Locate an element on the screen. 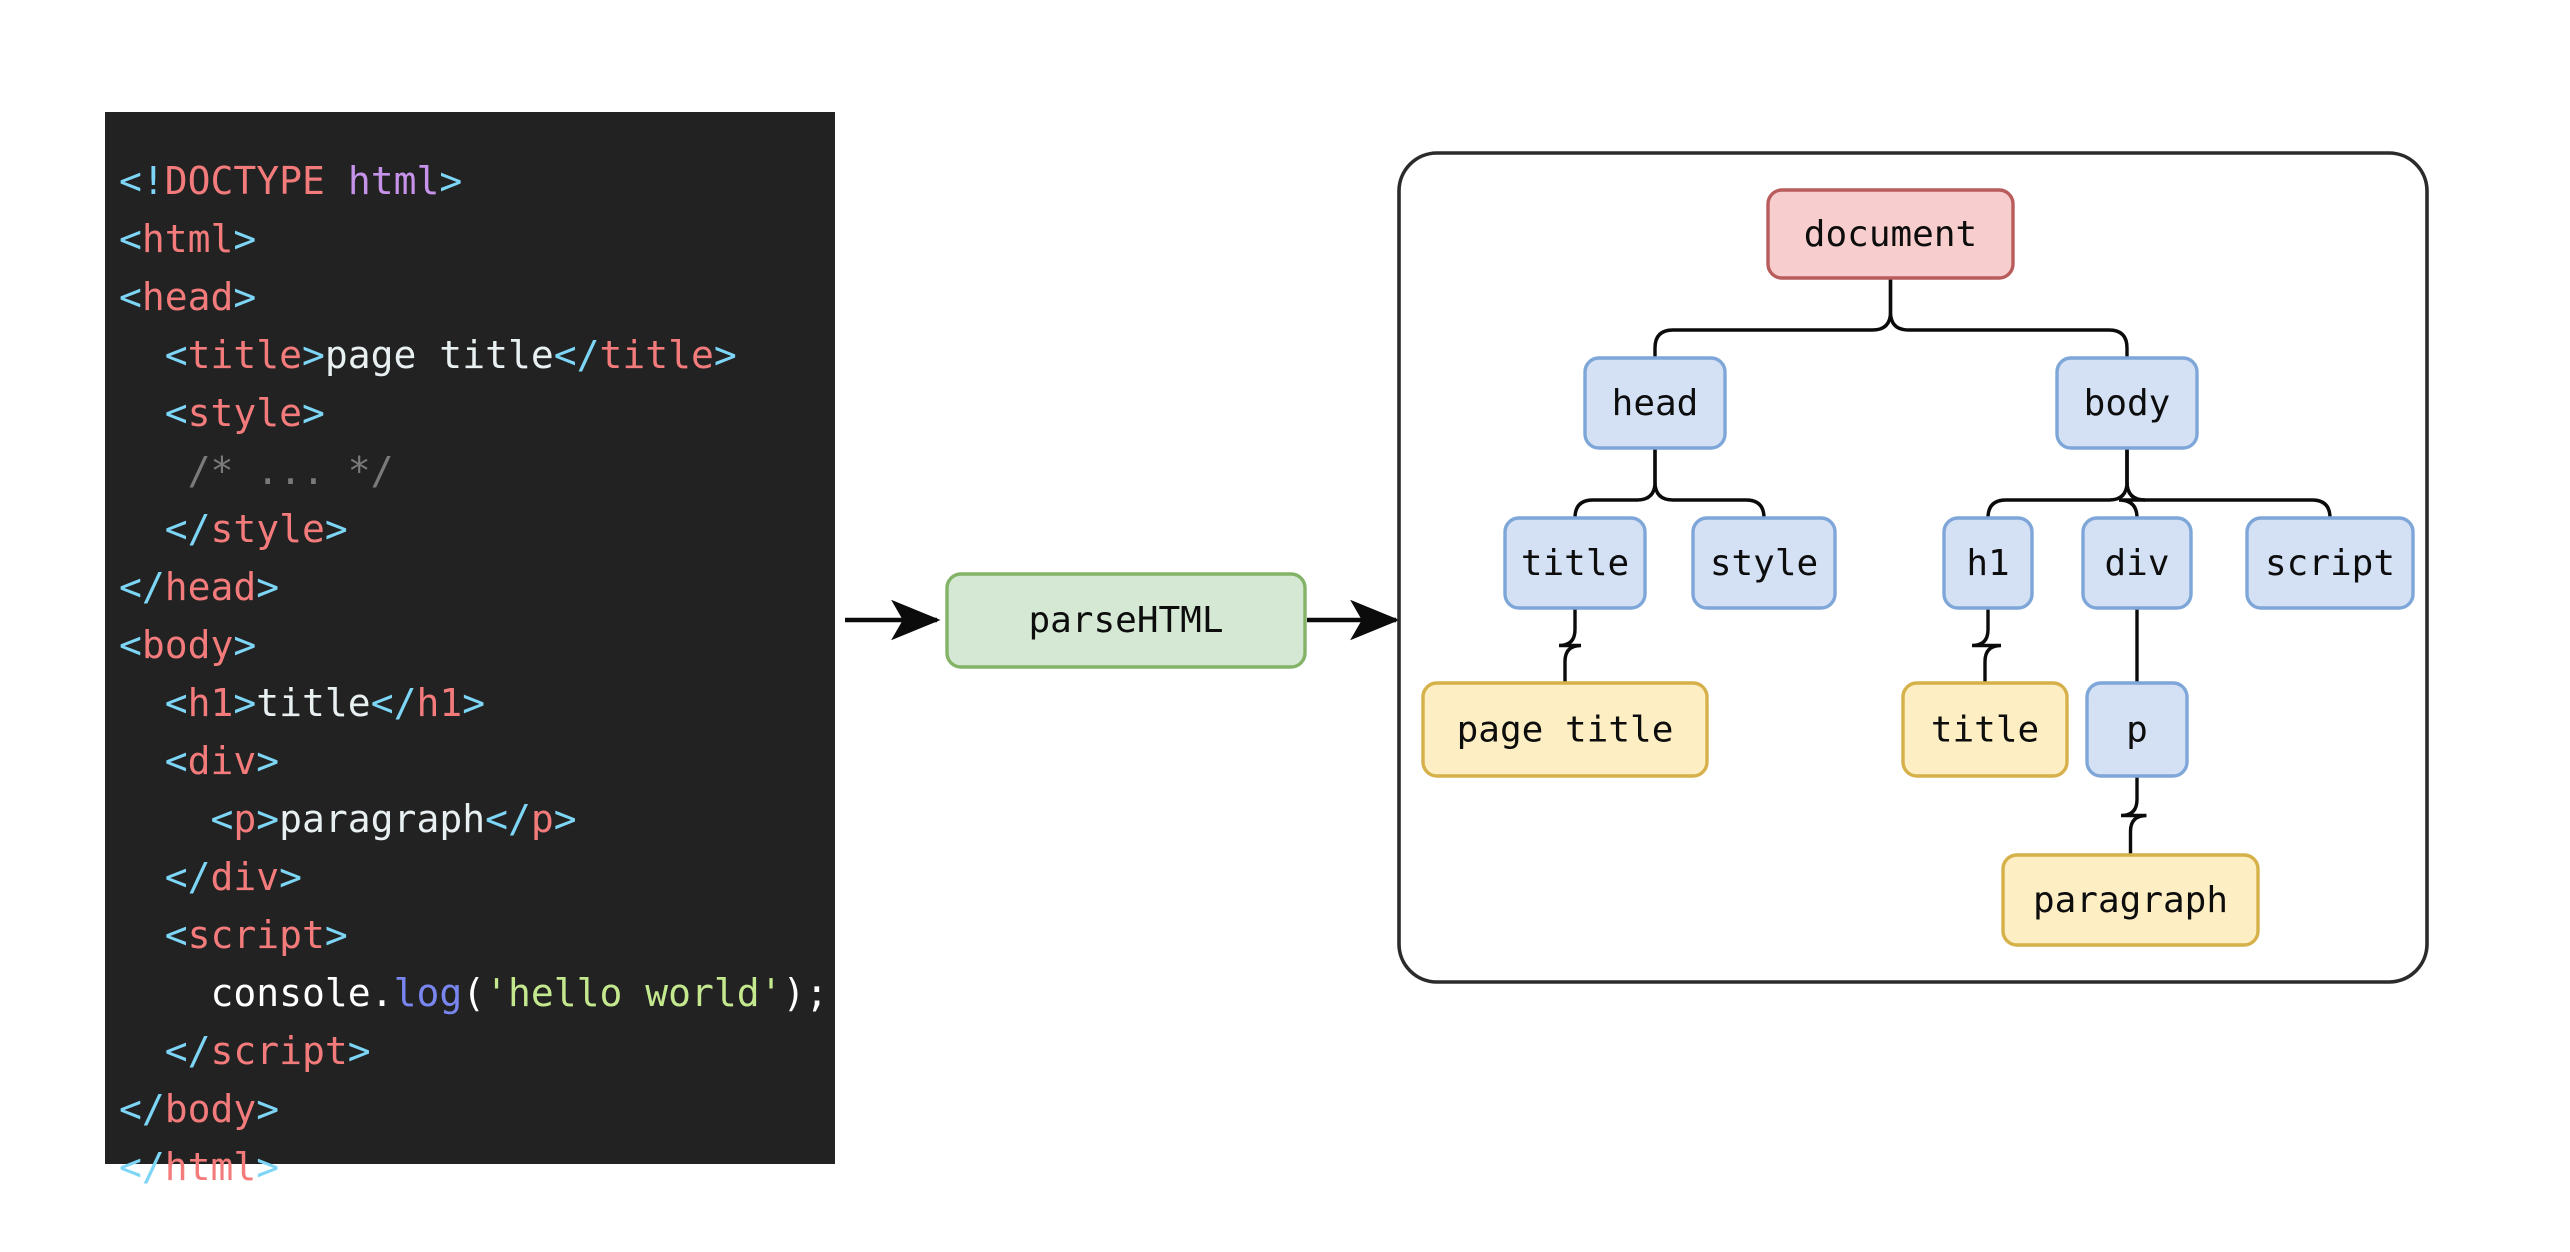 The height and width of the screenshot is (1252, 2570). tree-node-head: head is located at coordinates (1655, 403).